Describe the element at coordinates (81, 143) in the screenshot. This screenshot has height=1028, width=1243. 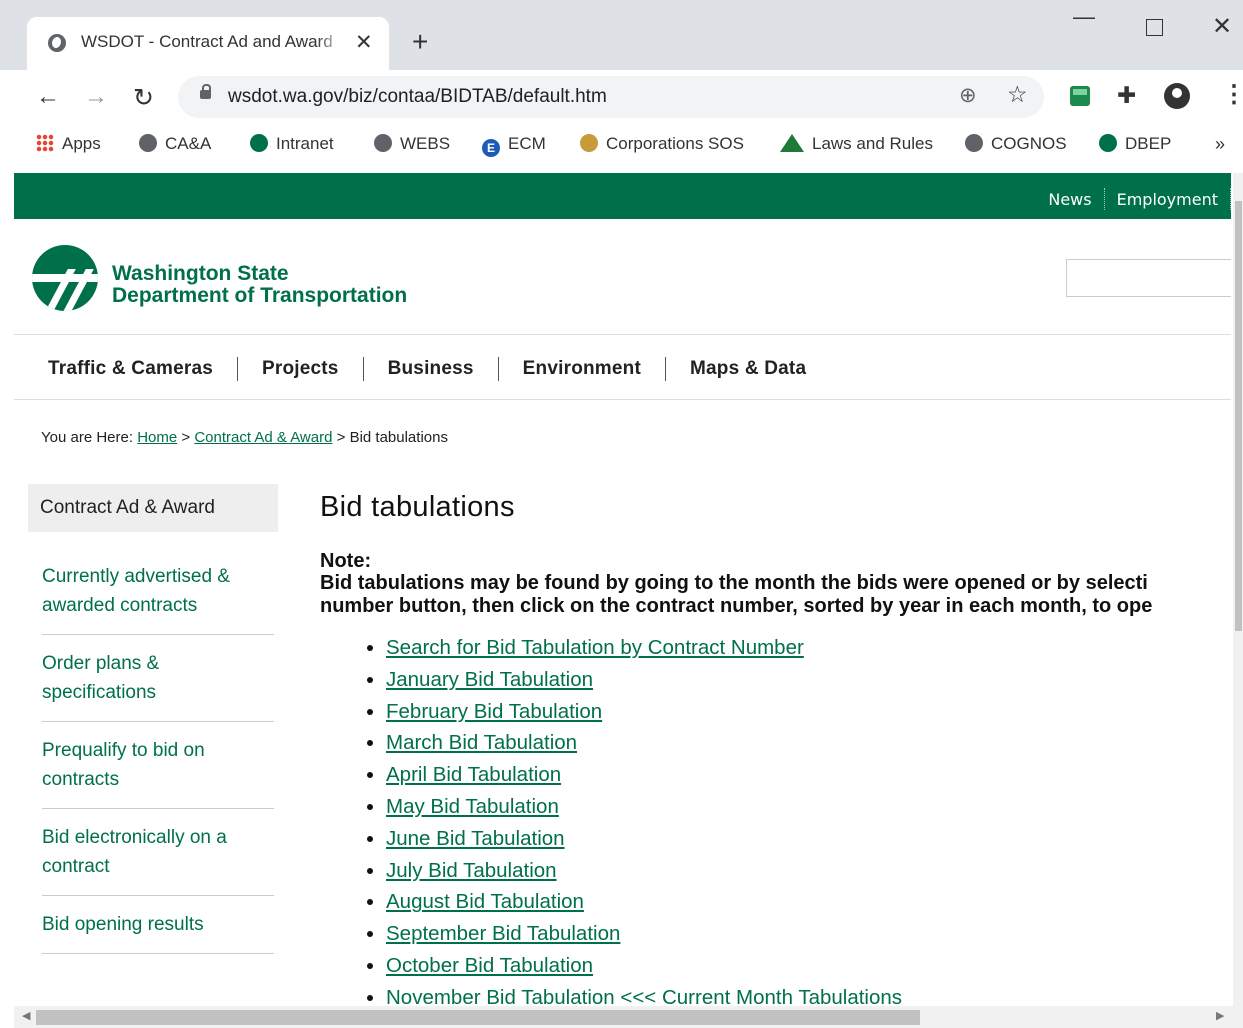
I see `bookmark-label: Apps` at that location.